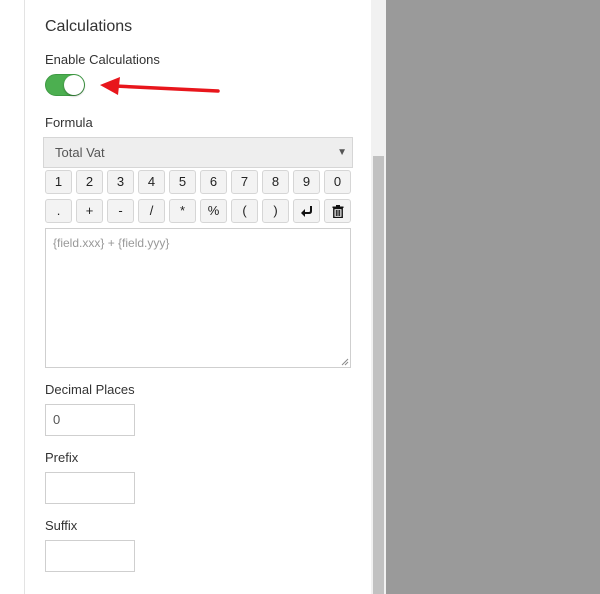 This screenshot has width=600, height=594. I want to click on chevron-down-icon: ▼, so click(342, 152).